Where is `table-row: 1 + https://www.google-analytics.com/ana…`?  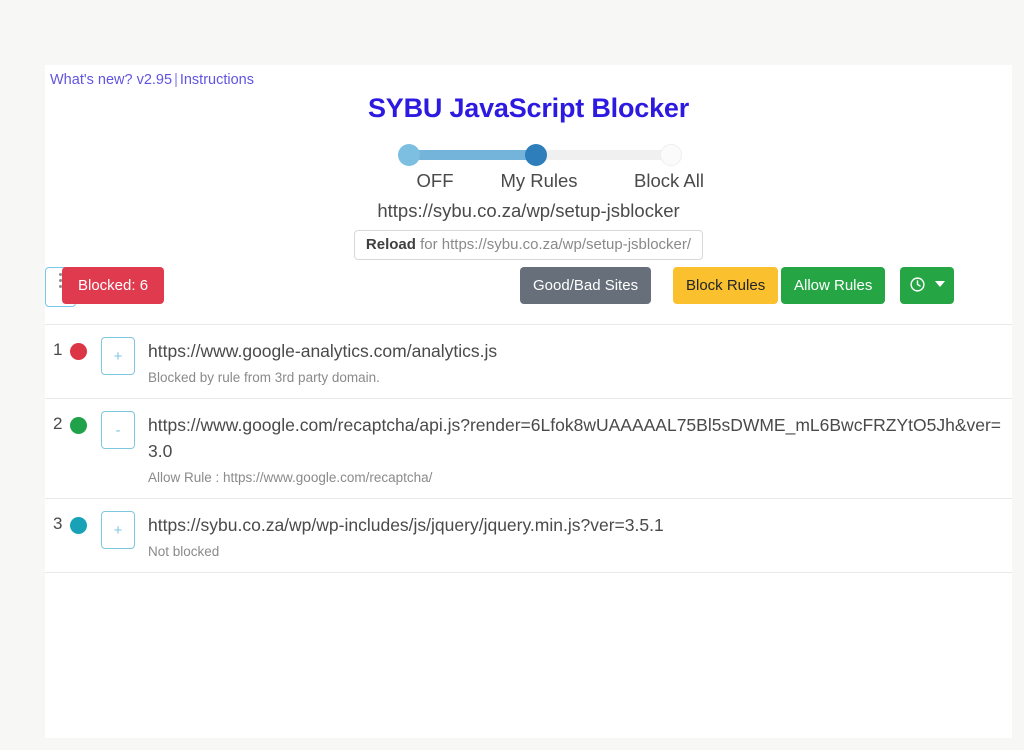
table-row: 1 + https://www.google-analytics.com/ana… is located at coordinates (528, 362).